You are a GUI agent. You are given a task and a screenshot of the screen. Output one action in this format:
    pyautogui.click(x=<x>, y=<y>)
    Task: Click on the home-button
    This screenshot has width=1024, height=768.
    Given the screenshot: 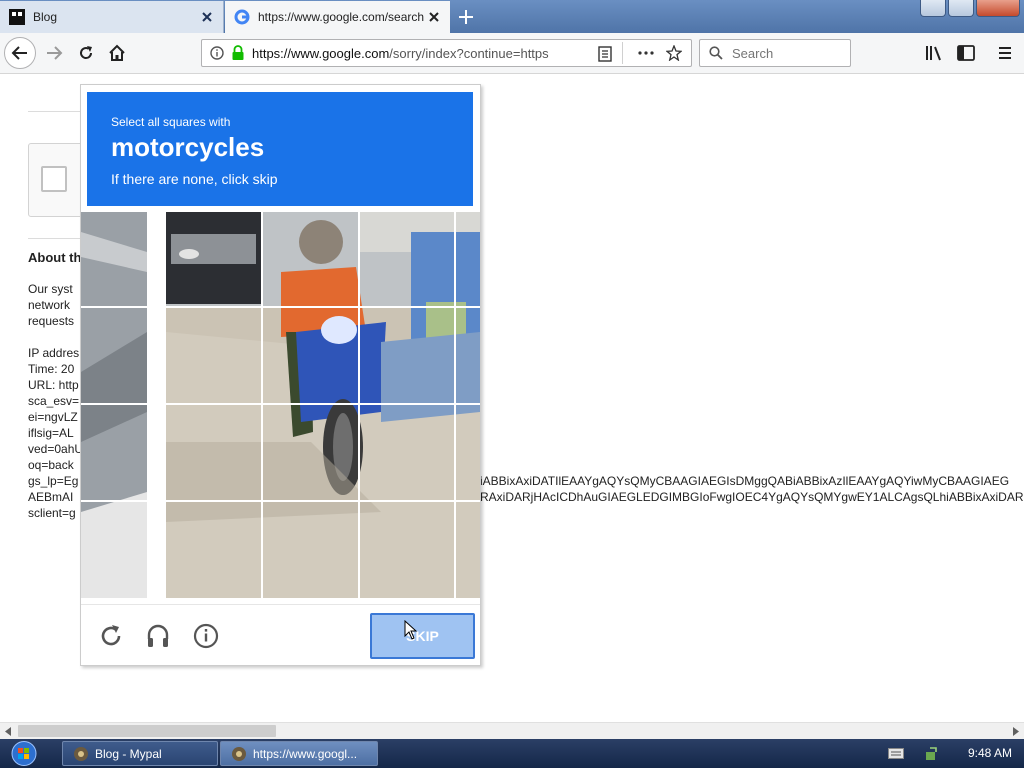 What is the action you would take?
    pyautogui.click(x=117, y=53)
    